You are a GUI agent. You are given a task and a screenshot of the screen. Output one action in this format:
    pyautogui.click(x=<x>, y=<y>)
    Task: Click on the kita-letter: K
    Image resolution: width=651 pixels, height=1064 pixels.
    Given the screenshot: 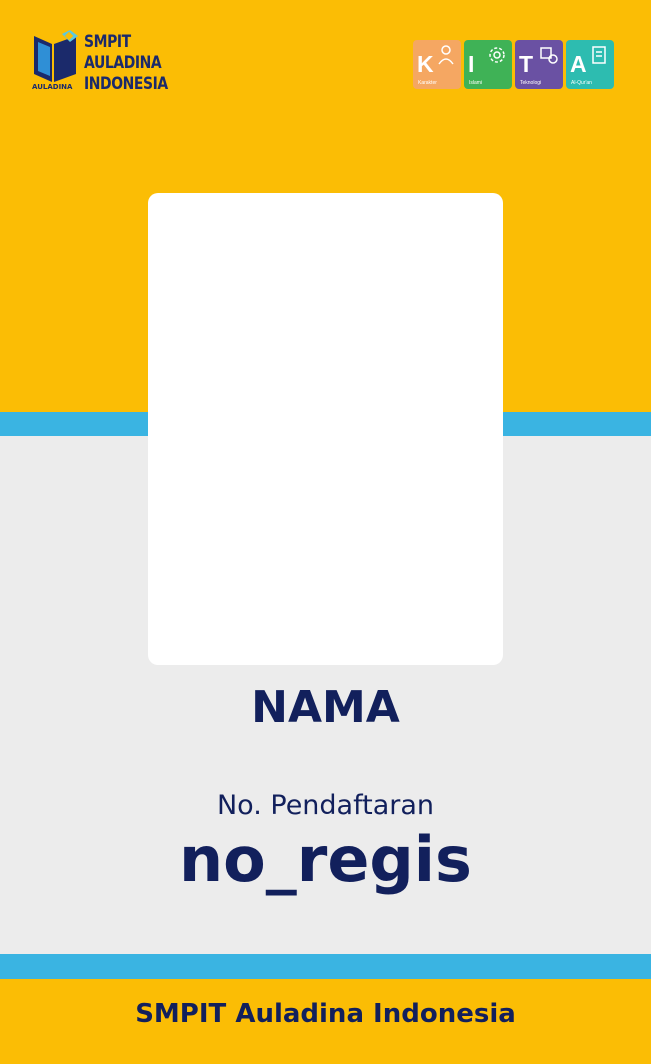 What is the action you would take?
    pyautogui.click(x=425, y=64)
    